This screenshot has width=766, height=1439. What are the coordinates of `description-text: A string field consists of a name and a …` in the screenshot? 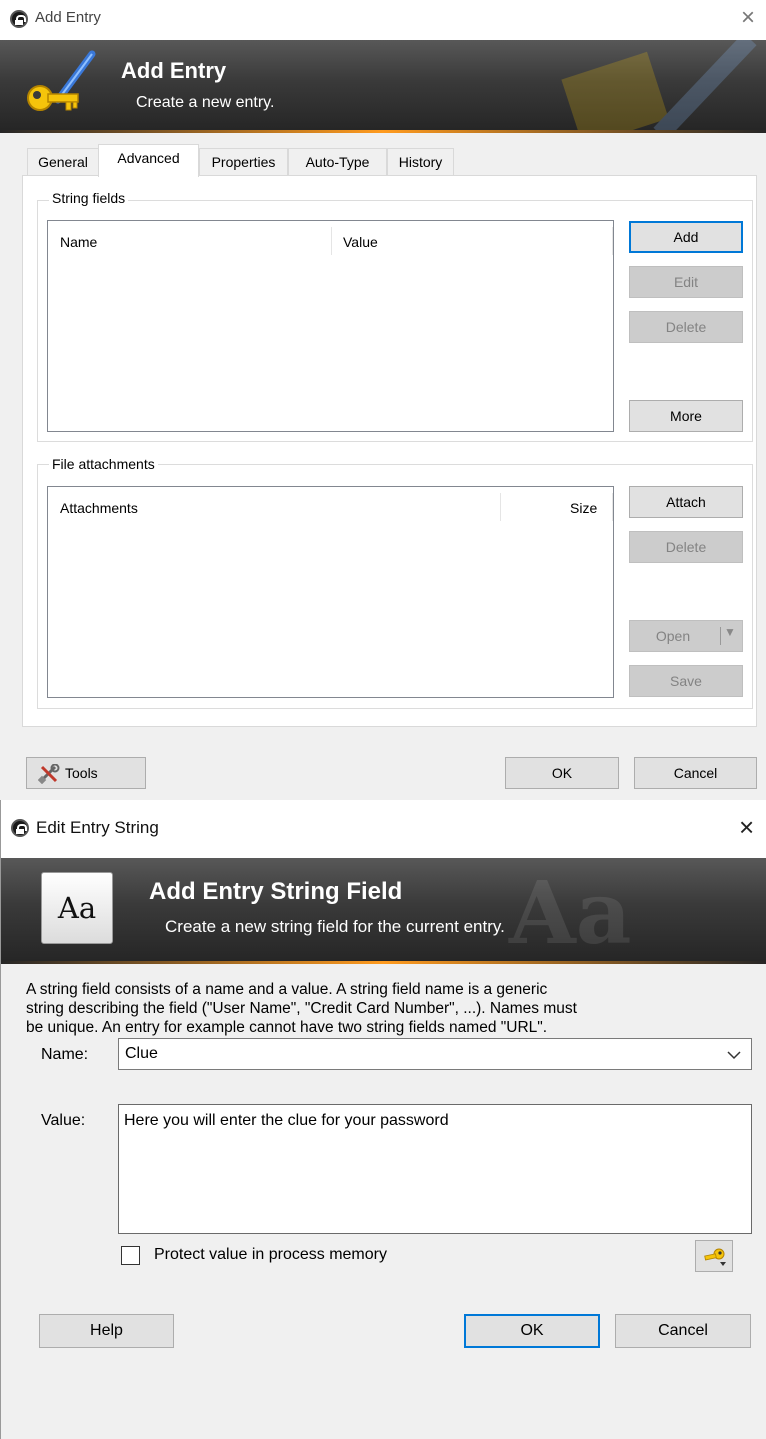 It's located at (393, 1008).